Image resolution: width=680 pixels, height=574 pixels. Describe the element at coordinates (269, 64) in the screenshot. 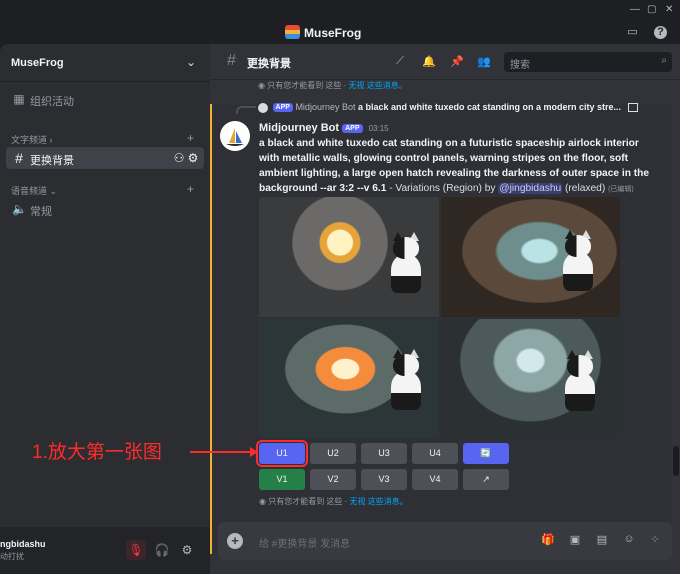

I see `channel-title: 更换背景` at that location.